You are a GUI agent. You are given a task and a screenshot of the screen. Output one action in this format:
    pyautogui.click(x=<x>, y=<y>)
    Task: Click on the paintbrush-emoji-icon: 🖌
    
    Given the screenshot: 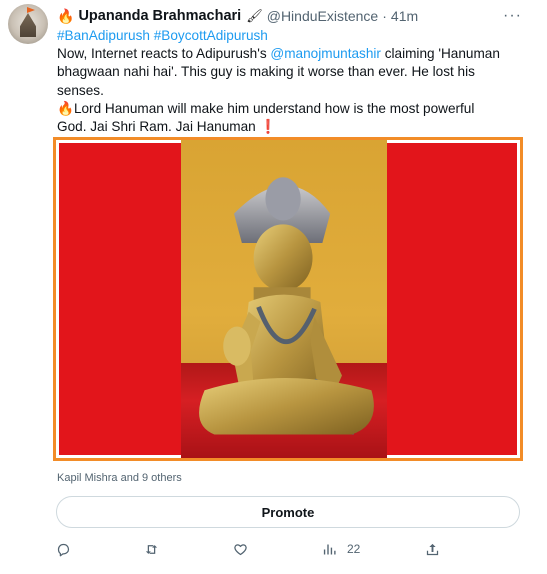 What is the action you would take?
    pyautogui.click(x=254, y=15)
    